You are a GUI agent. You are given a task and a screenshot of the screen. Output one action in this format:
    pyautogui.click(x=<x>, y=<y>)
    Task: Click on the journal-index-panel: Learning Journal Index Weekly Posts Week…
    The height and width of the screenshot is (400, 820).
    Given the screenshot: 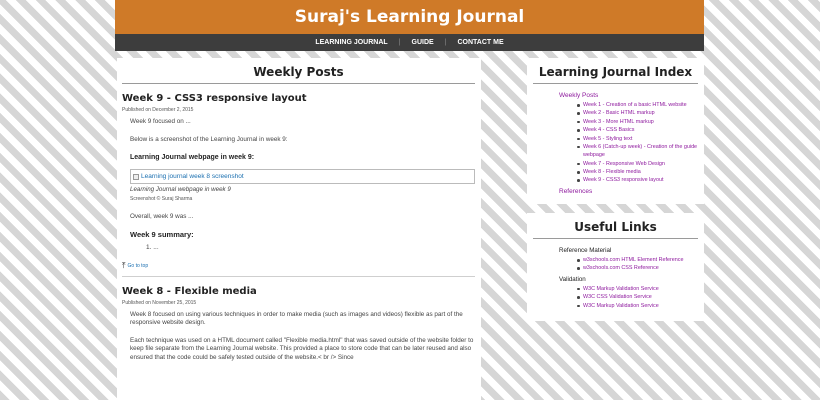 What is the action you would take?
    pyautogui.click(x=615, y=131)
    